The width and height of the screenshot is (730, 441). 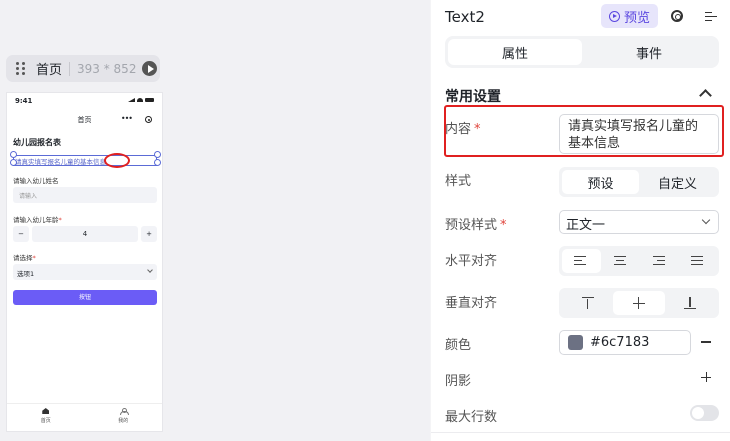 What do you see at coordinates (471, 261) in the screenshot?
I see `h-align-label: 水平对齐` at bounding box center [471, 261].